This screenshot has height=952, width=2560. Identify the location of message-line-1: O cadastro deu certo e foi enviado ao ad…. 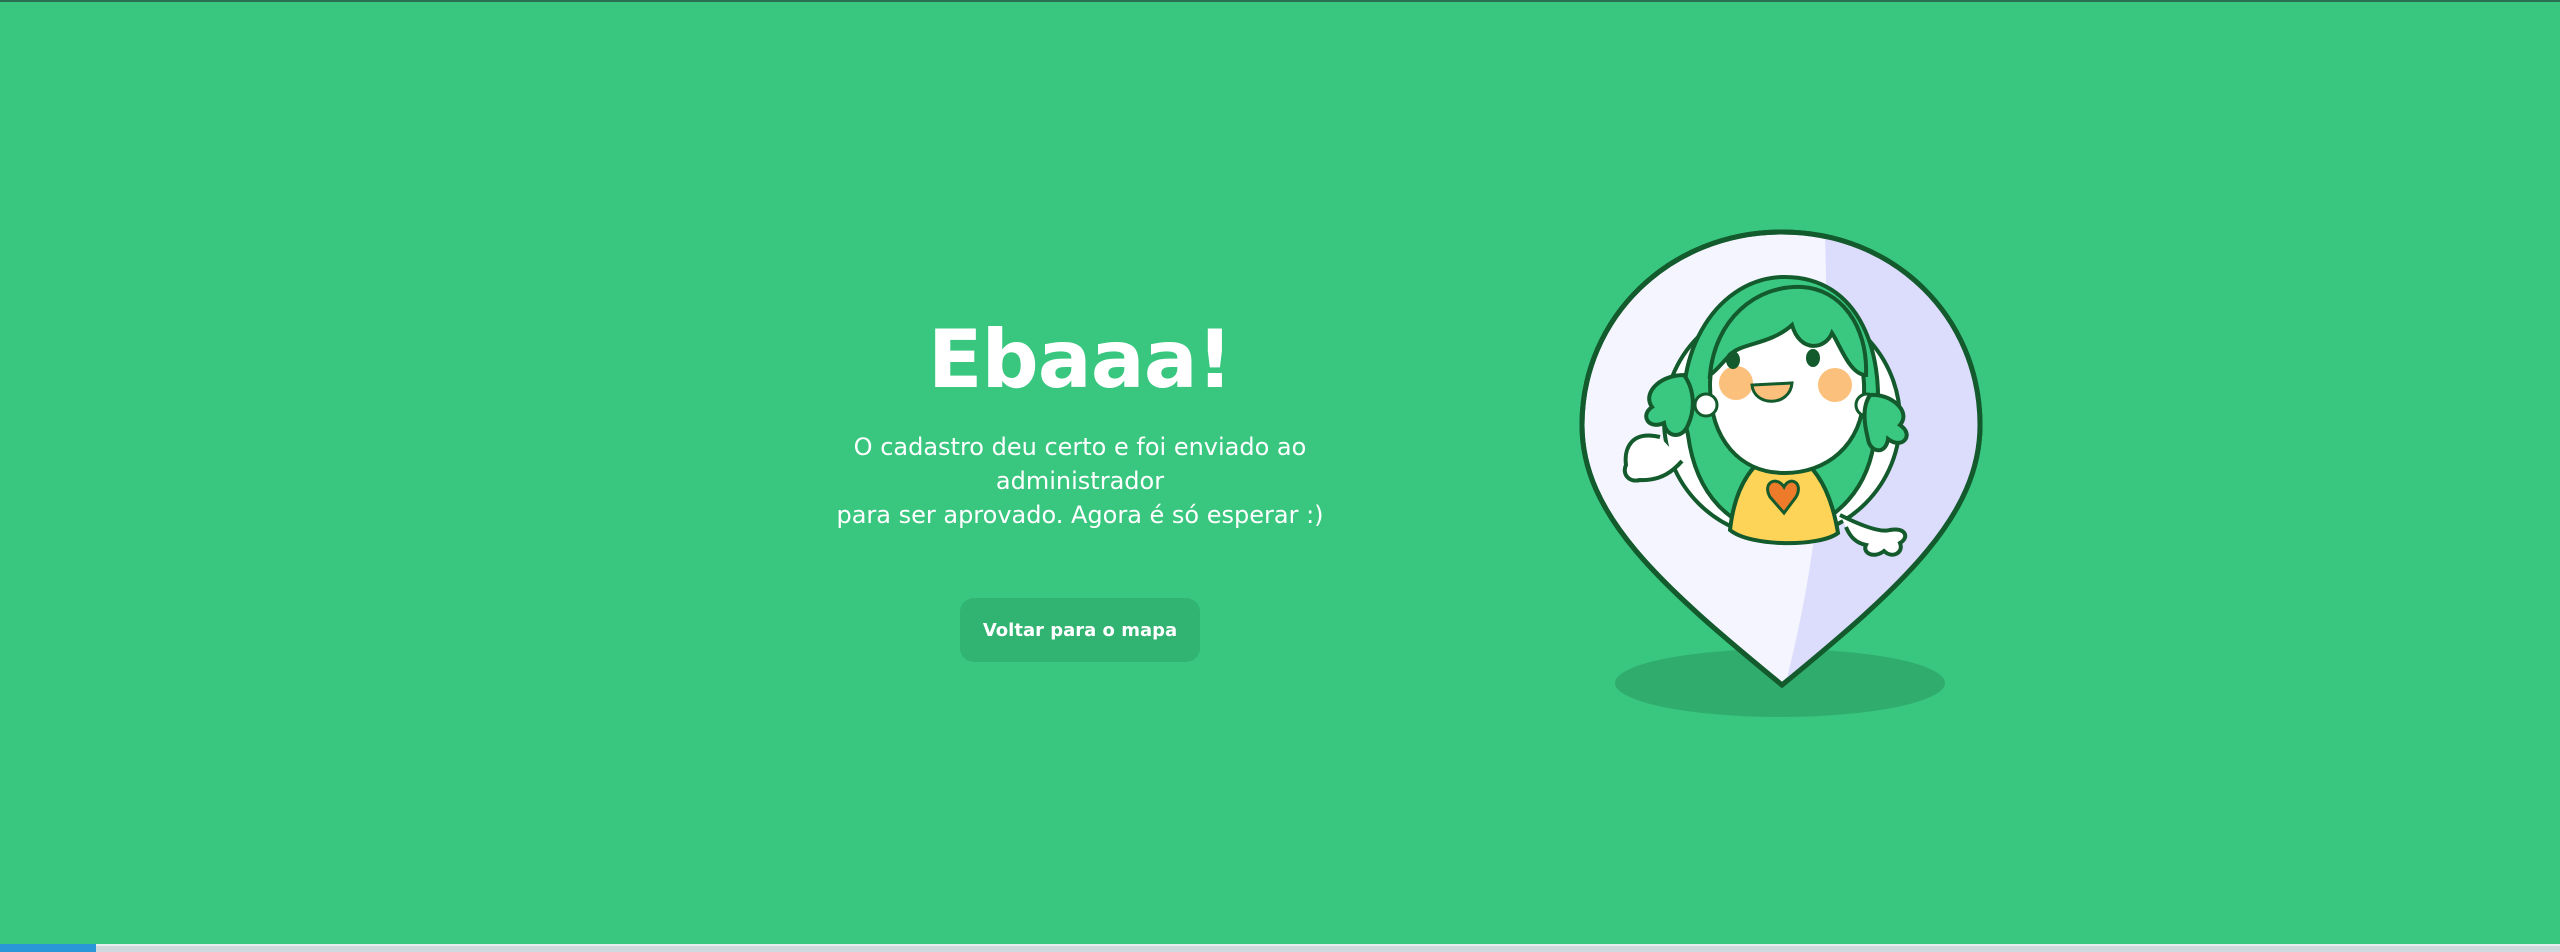
(1080, 464).